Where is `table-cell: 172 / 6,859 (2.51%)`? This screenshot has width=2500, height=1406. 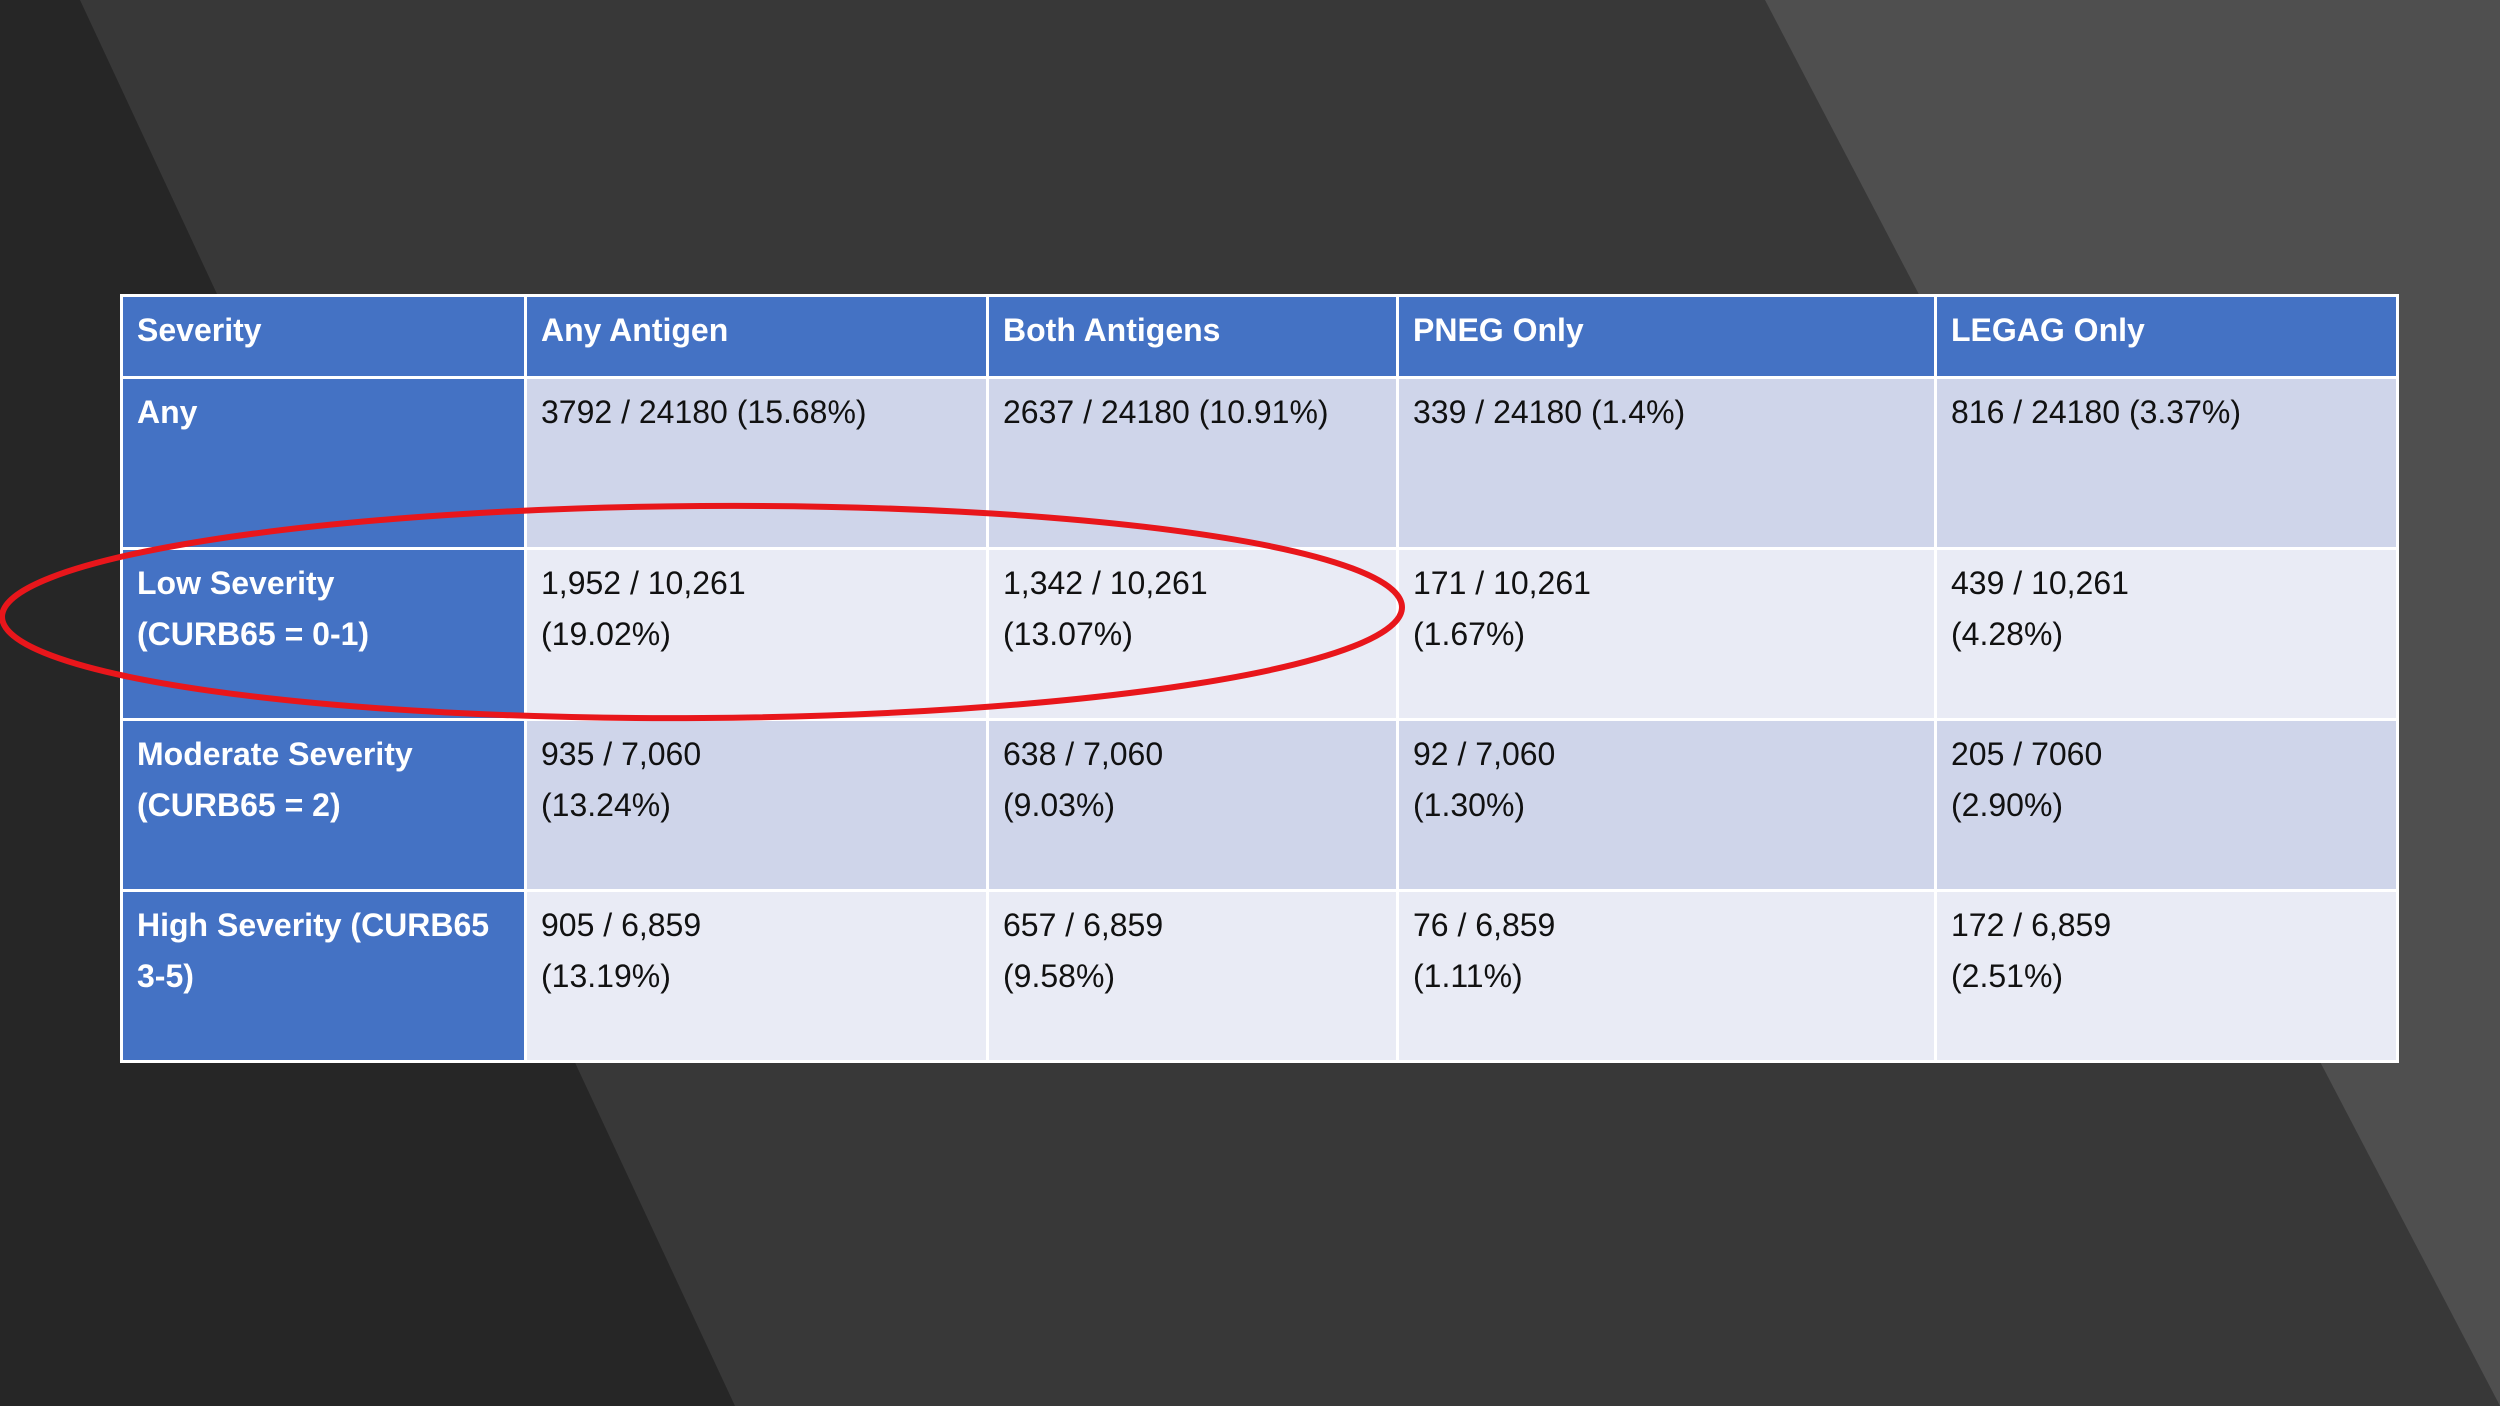 table-cell: 172 / 6,859 (2.51%) is located at coordinates (2166, 976).